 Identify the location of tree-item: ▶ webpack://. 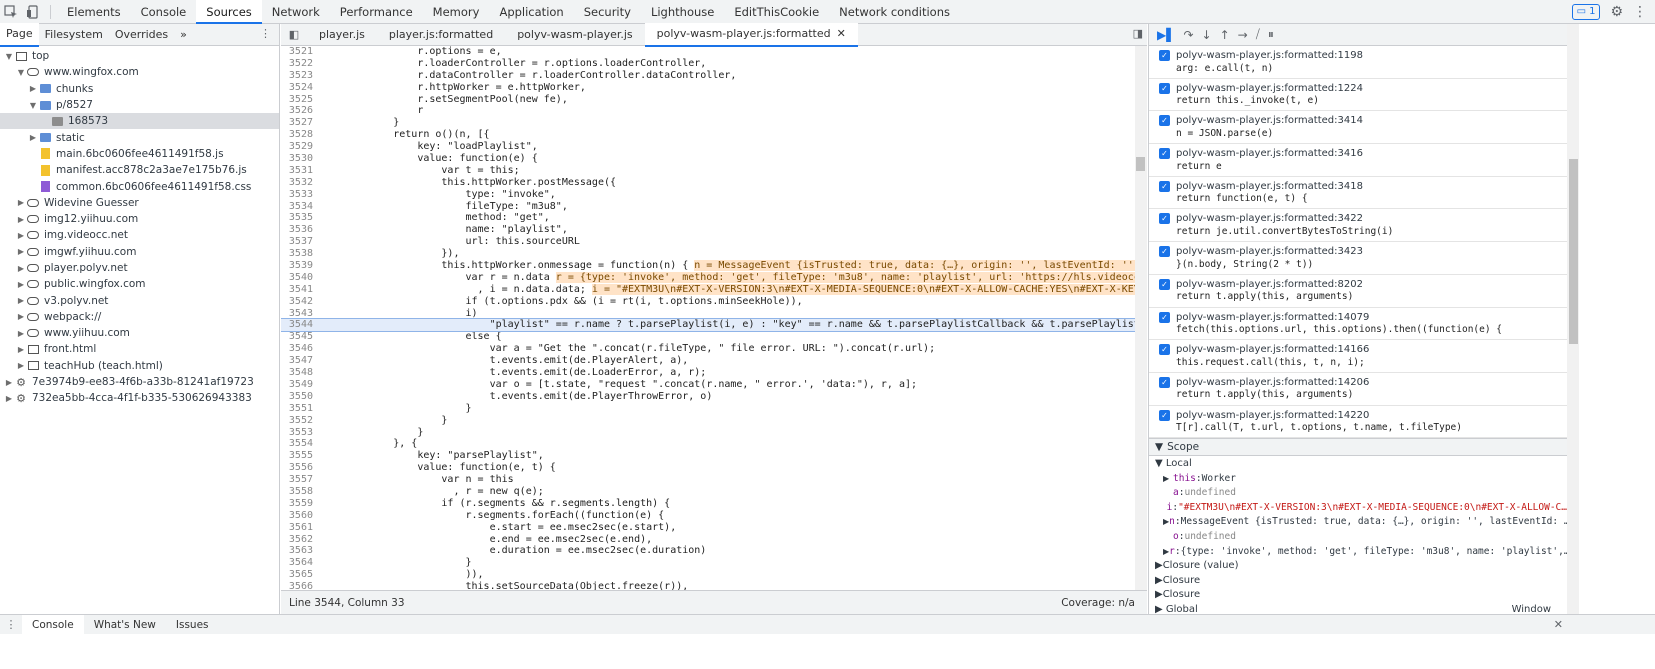
(139, 317).